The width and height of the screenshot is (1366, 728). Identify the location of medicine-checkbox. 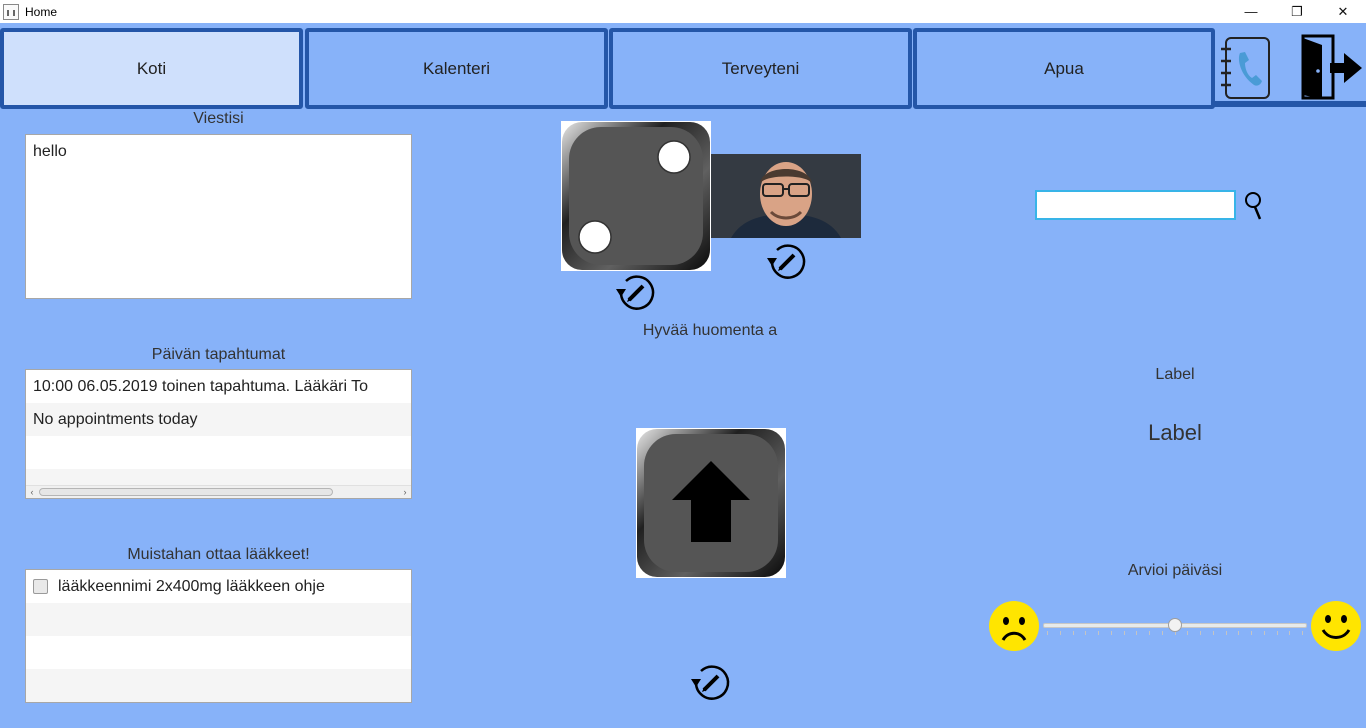
(40, 586).